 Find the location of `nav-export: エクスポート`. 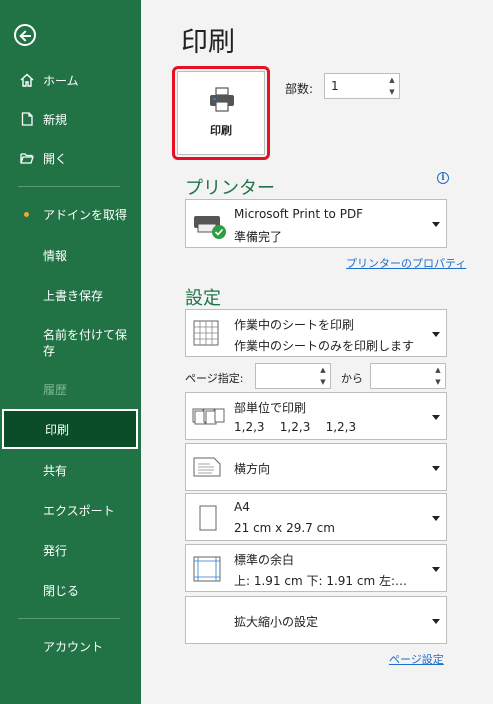

nav-export: エクスポート is located at coordinates (70, 510).